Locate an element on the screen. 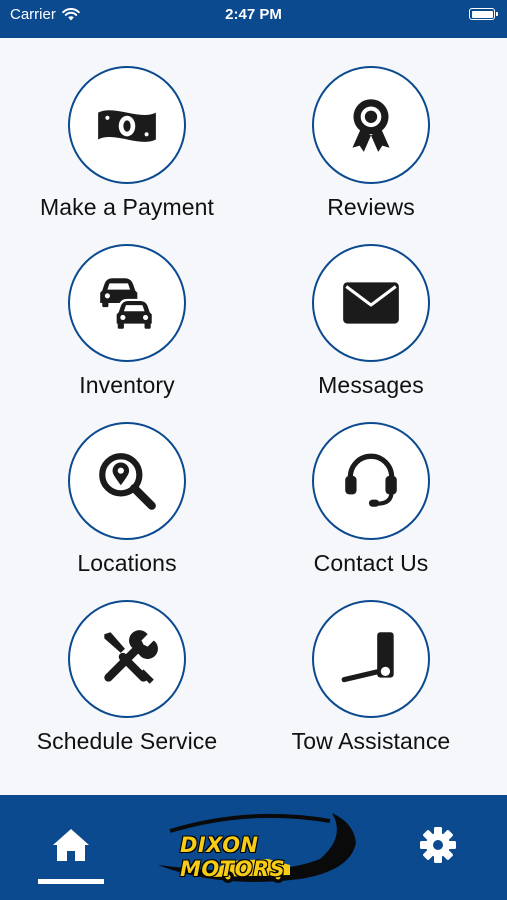 The width and height of the screenshot is (507, 900). status-bar: Carrier 2:47 PM is located at coordinates (253, 19).